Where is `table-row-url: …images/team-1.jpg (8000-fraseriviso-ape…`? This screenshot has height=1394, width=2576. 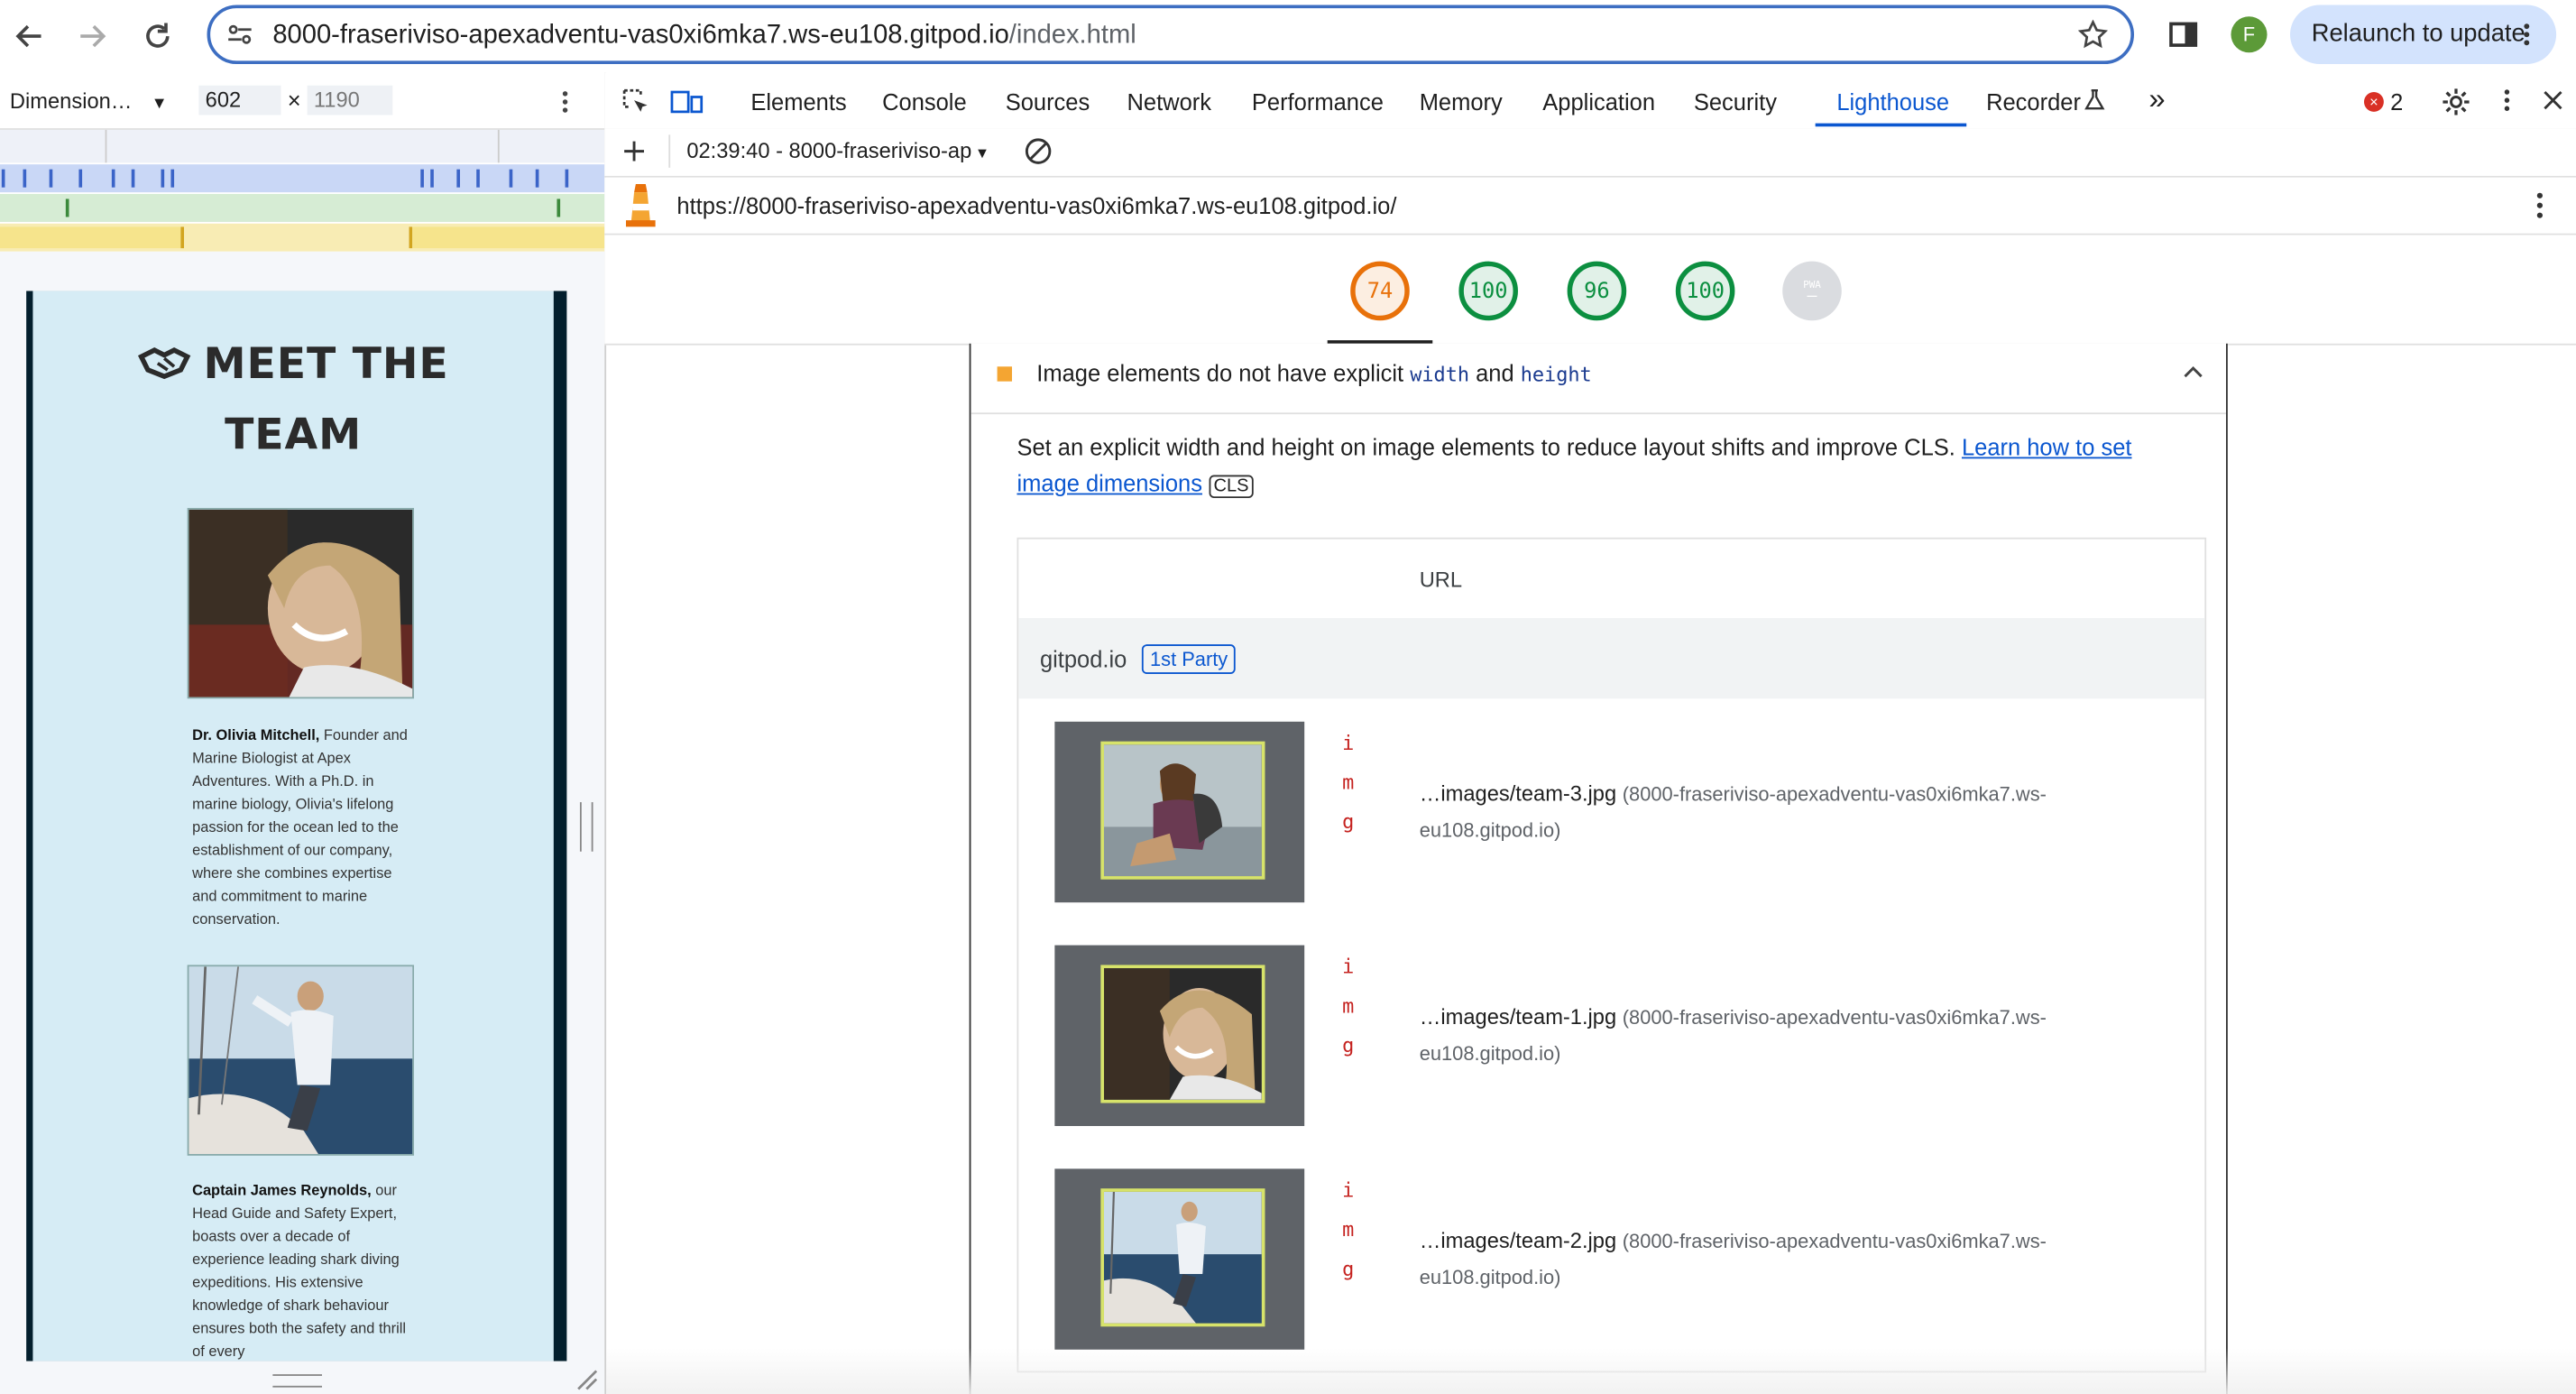
table-row-url: …images/team-1.jpg (8000-fraseriviso-ape… is located at coordinates (1765, 1036).